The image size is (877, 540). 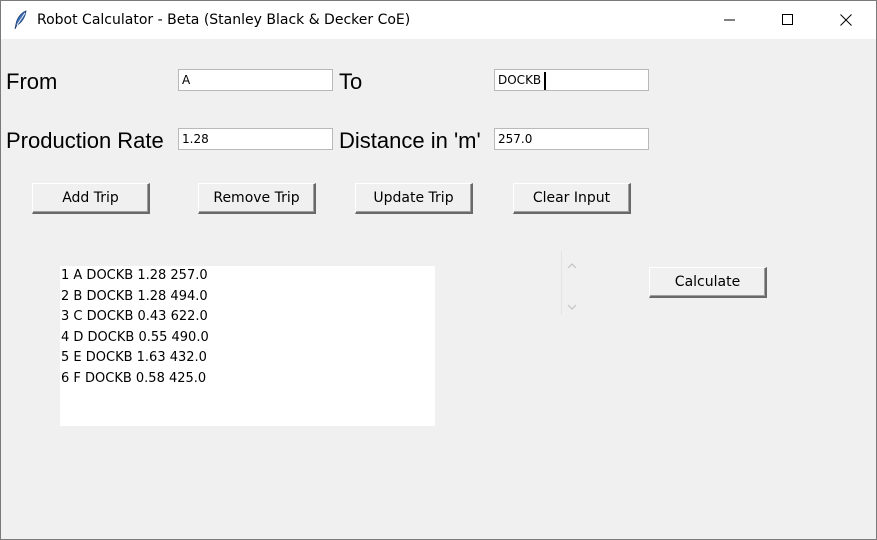 I want to click on text-cursor, so click(x=545, y=81).